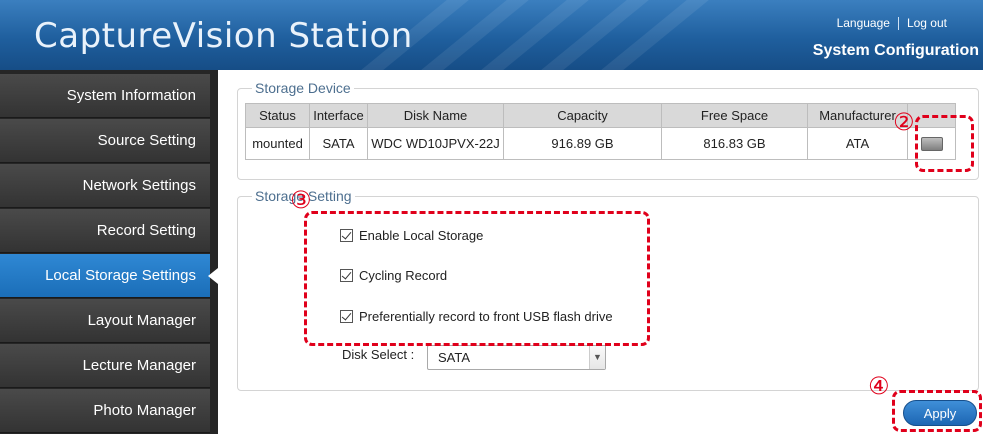  I want to click on sidebar-item-photo-manager: Photo Manager, so click(105, 411).